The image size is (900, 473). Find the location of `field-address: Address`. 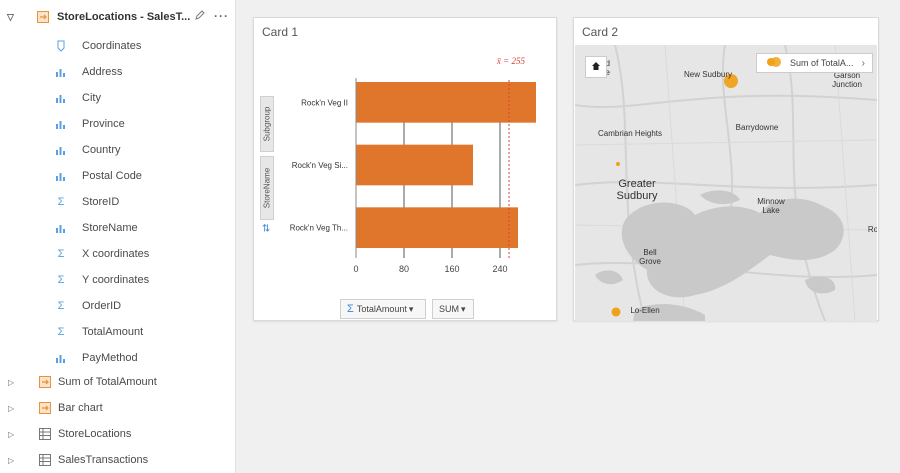

field-address: Address is located at coordinates (118, 72).